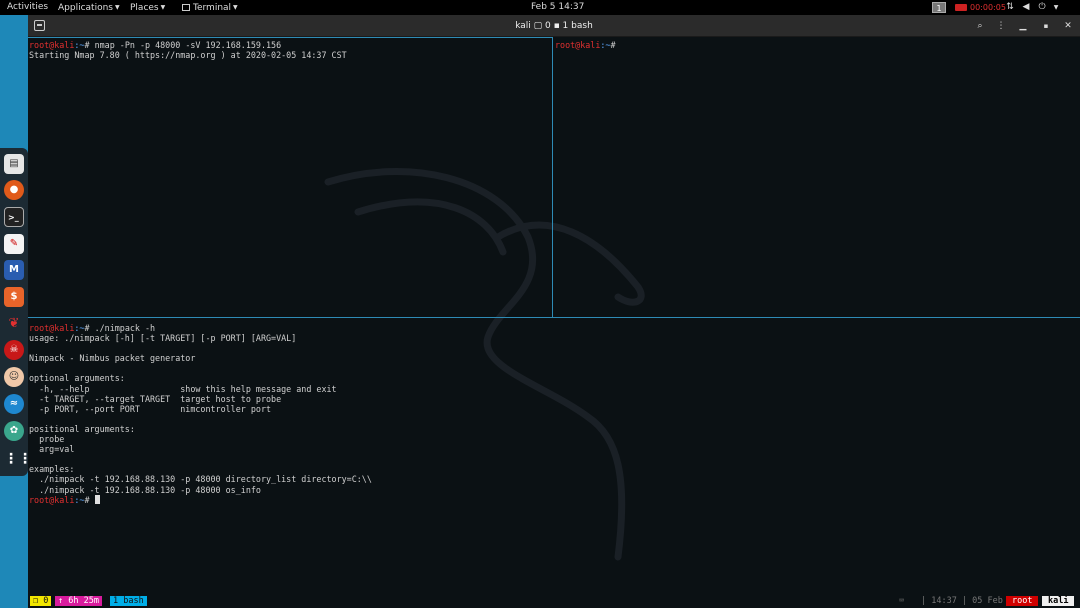 This screenshot has height=608, width=1080. I want to click on power-icon: ⏻, so click(1042, 7).